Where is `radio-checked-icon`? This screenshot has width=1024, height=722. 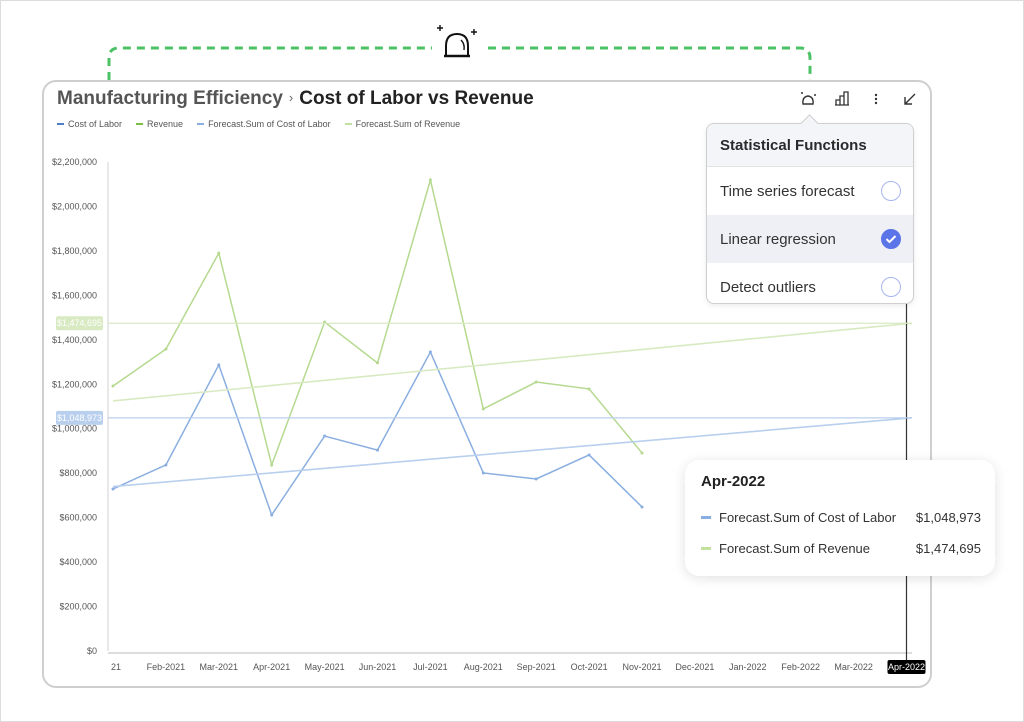 radio-checked-icon is located at coordinates (891, 239).